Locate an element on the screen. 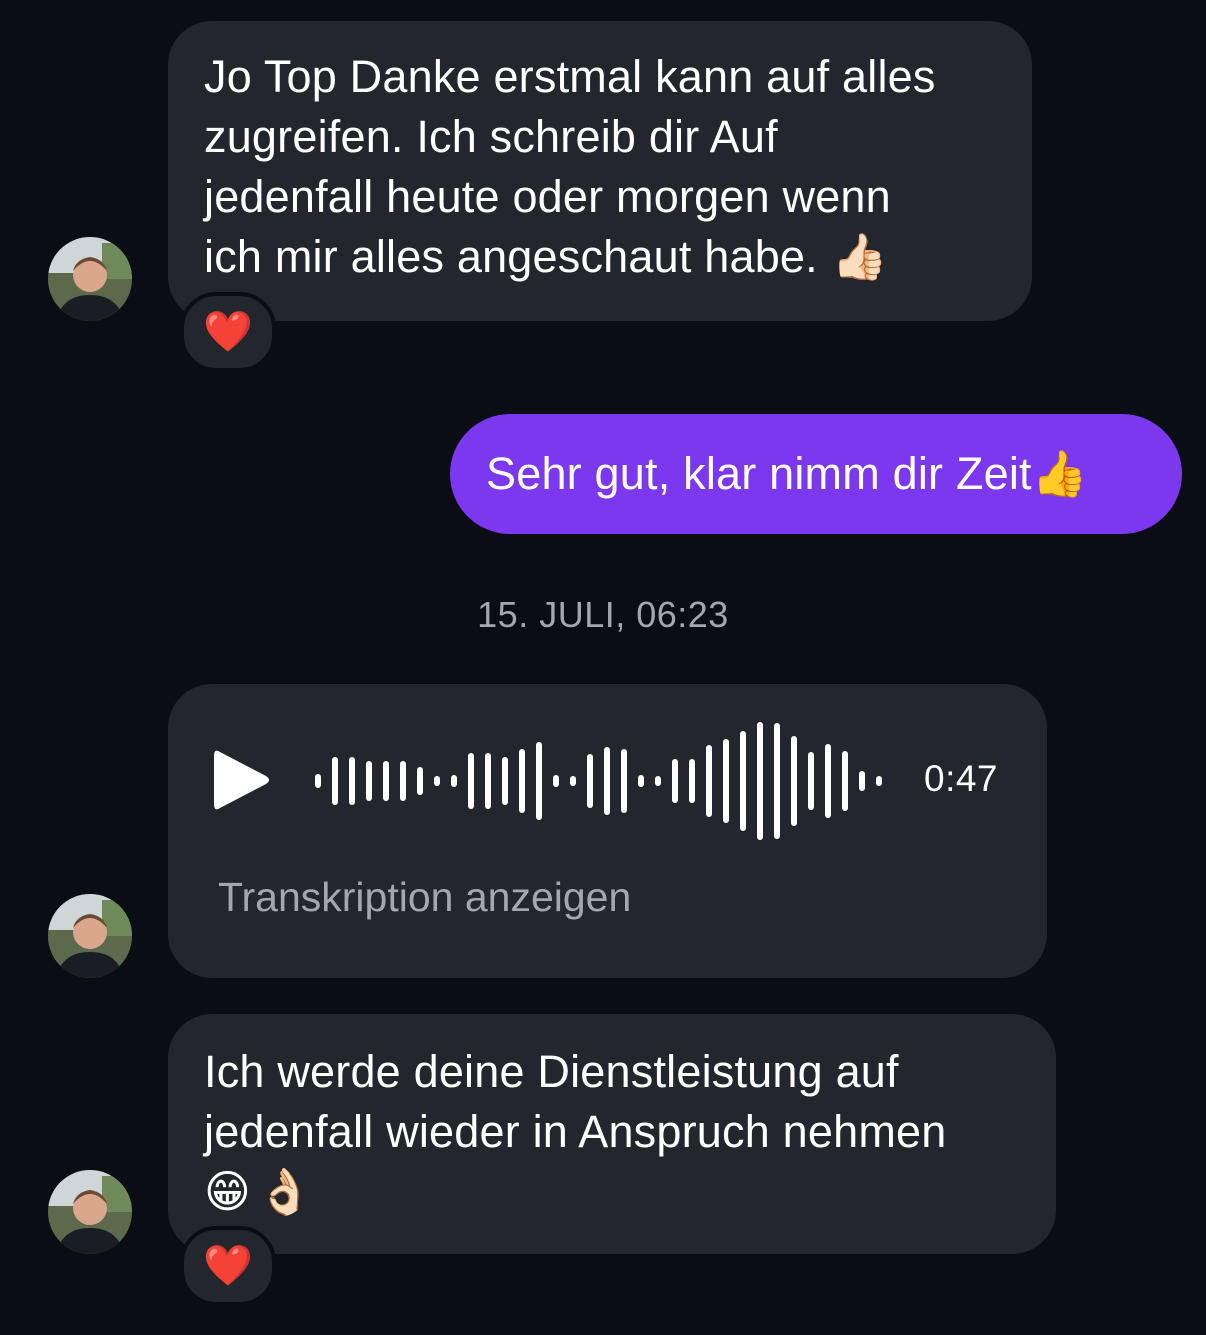 Image resolution: width=1206 pixels, height=1335 pixels. outgoing-message-bubble: Sehr gut, klar nimm dir Zeit👍 is located at coordinates (816, 474).